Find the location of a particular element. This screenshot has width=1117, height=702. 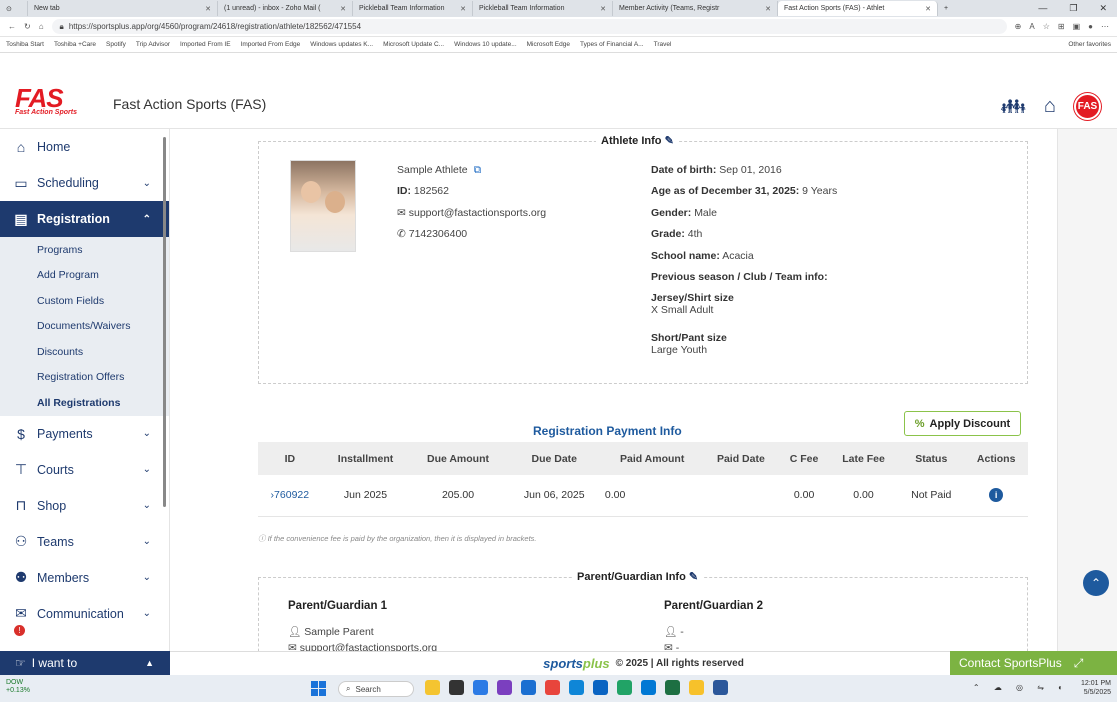

minimize-icon: — is located at coordinates (1042, 8).